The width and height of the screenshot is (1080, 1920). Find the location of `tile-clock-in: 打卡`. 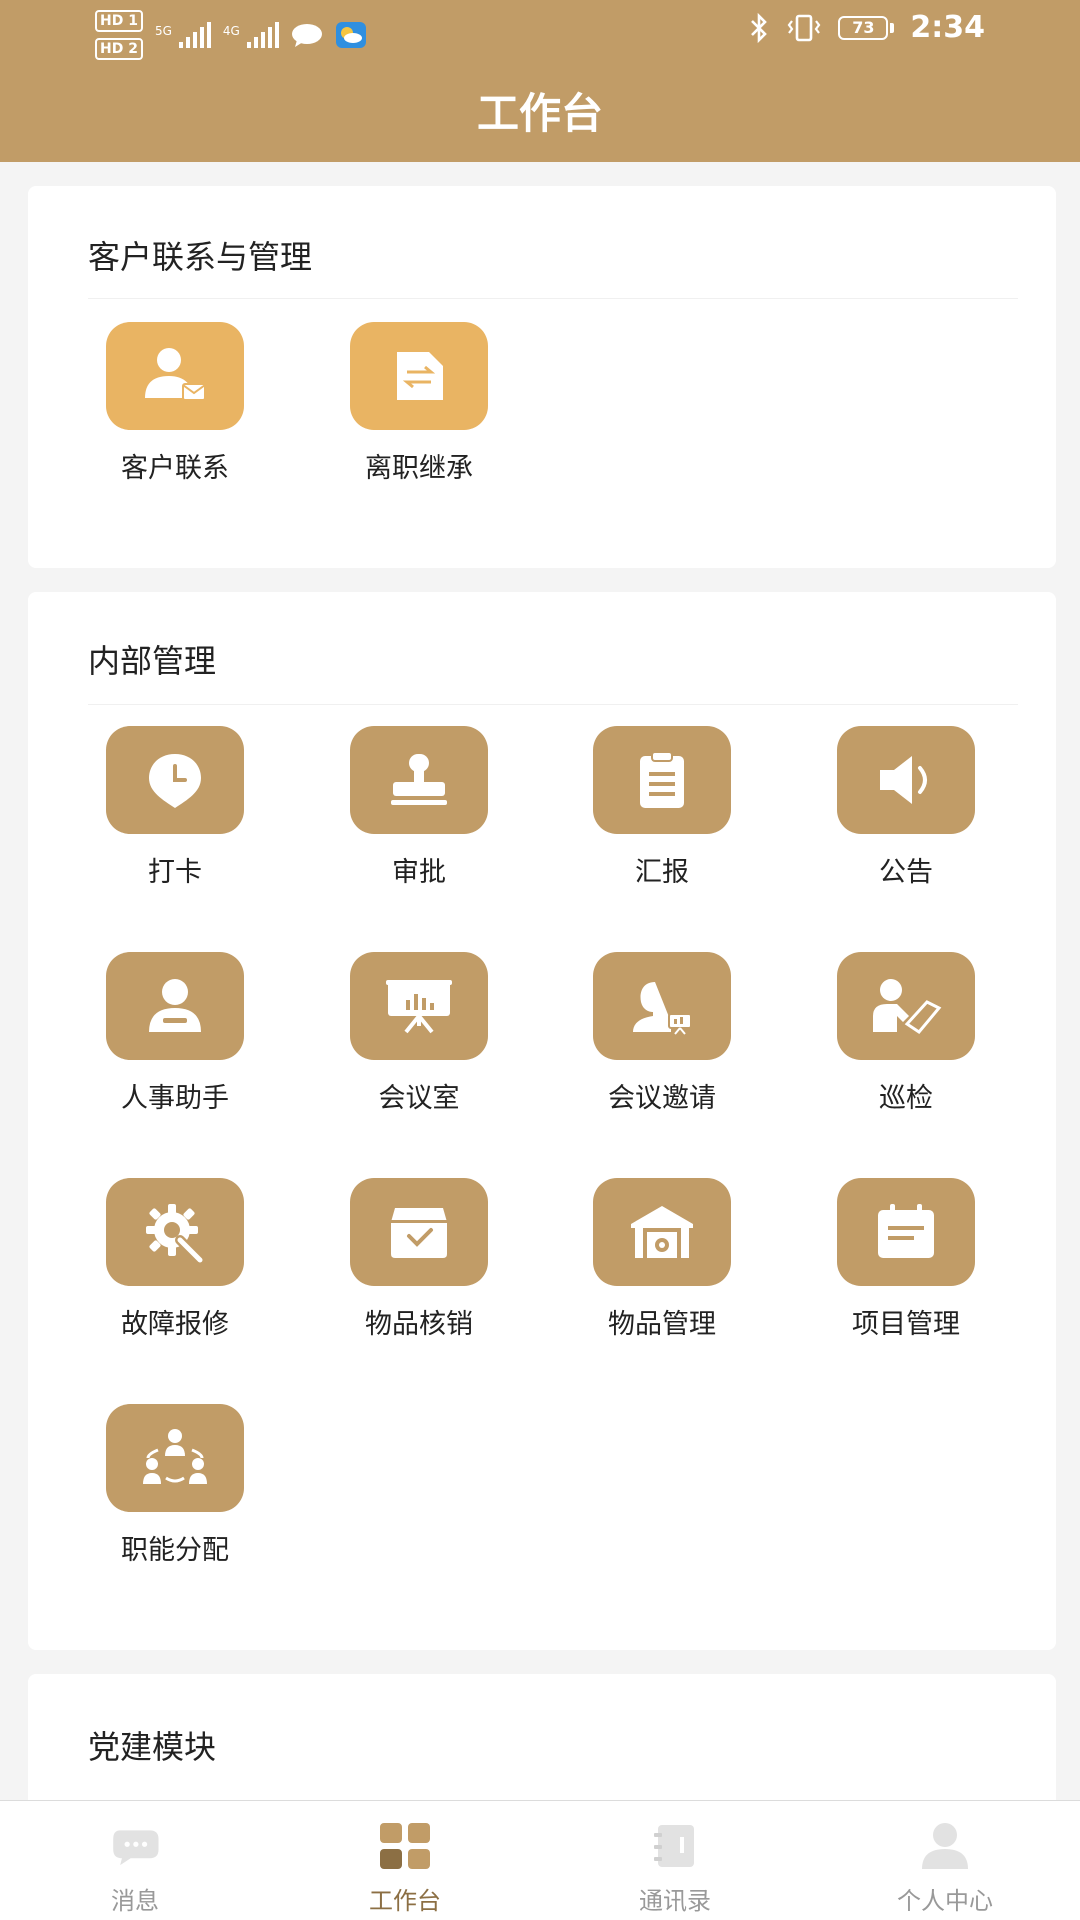

tile-clock-in: 打卡 is located at coordinates (168, 816).